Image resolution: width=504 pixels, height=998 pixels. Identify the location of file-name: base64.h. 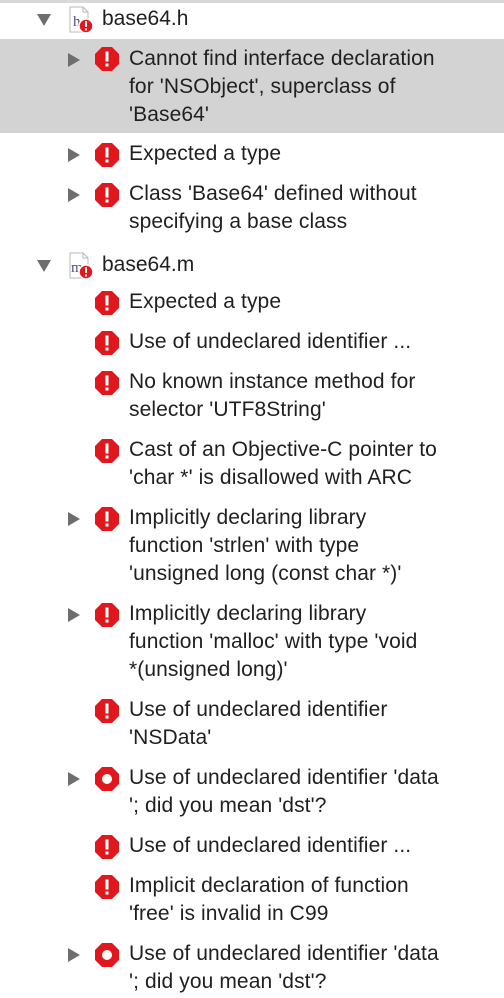
(145, 18).